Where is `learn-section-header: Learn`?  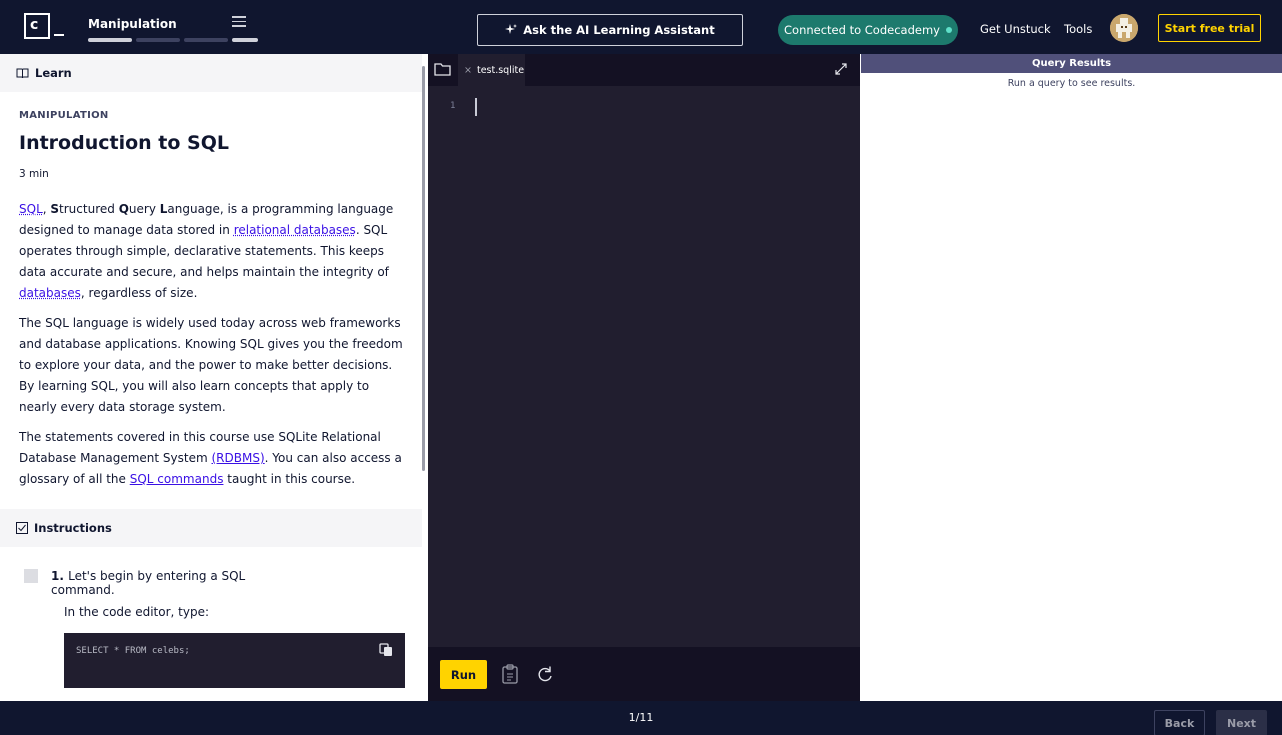
learn-section-header: Learn is located at coordinates (211, 73).